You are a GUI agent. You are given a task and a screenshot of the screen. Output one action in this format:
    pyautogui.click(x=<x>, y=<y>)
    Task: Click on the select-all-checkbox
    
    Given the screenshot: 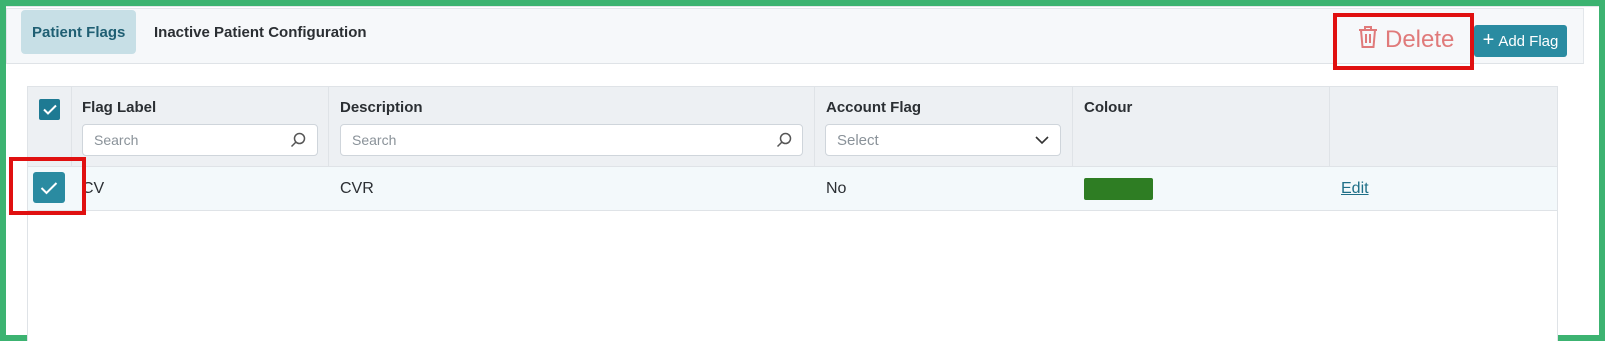 What is the action you would take?
    pyautogui.click(x=49, y=109)
    